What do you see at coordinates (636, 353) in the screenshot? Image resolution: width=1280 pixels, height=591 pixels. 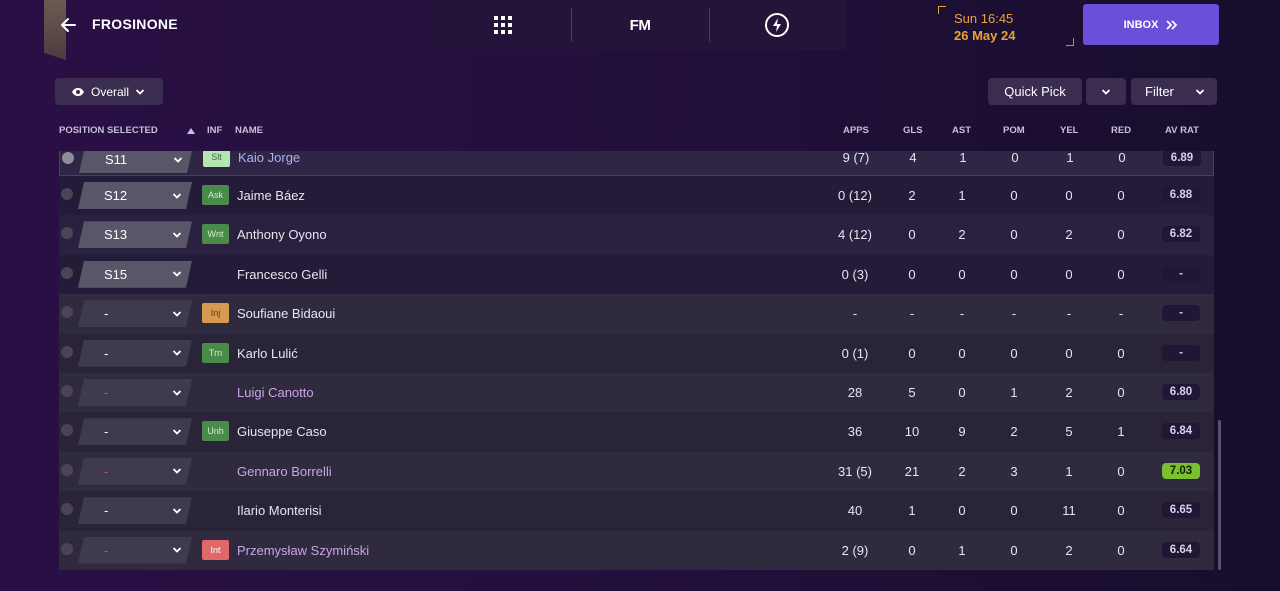 I see `table-row: - Trn Karlo Lulić 0 (1) 0 0 0 0 0 -` at bounding box center [636, 353].